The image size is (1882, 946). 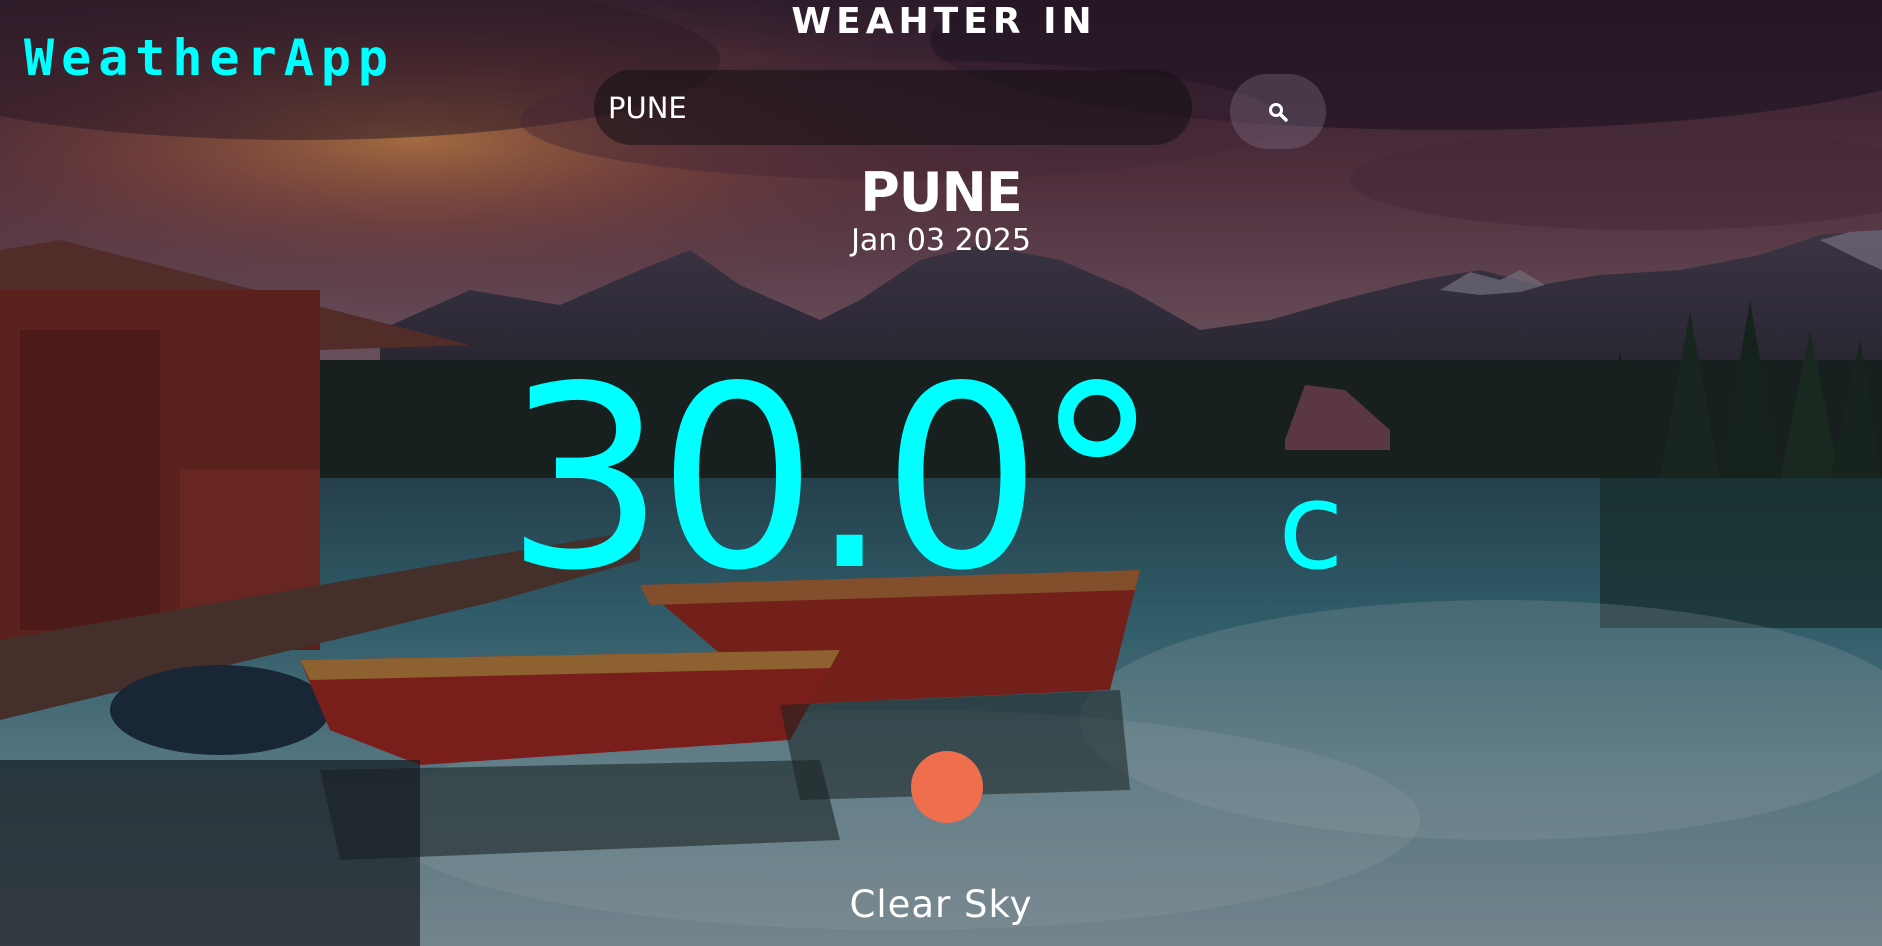 I want to click on search-button, so click(x=1278, y=111).